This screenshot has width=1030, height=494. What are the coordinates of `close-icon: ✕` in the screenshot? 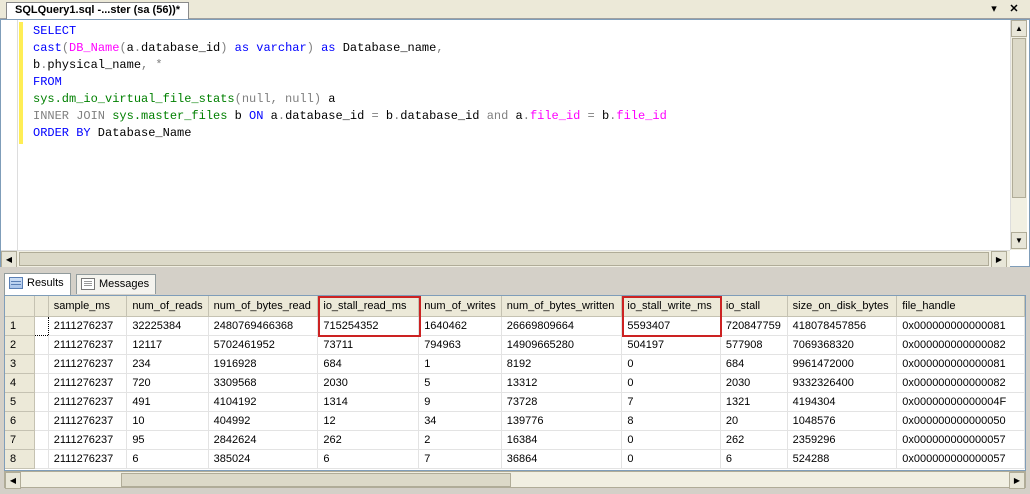 It's located at (1014, 9).